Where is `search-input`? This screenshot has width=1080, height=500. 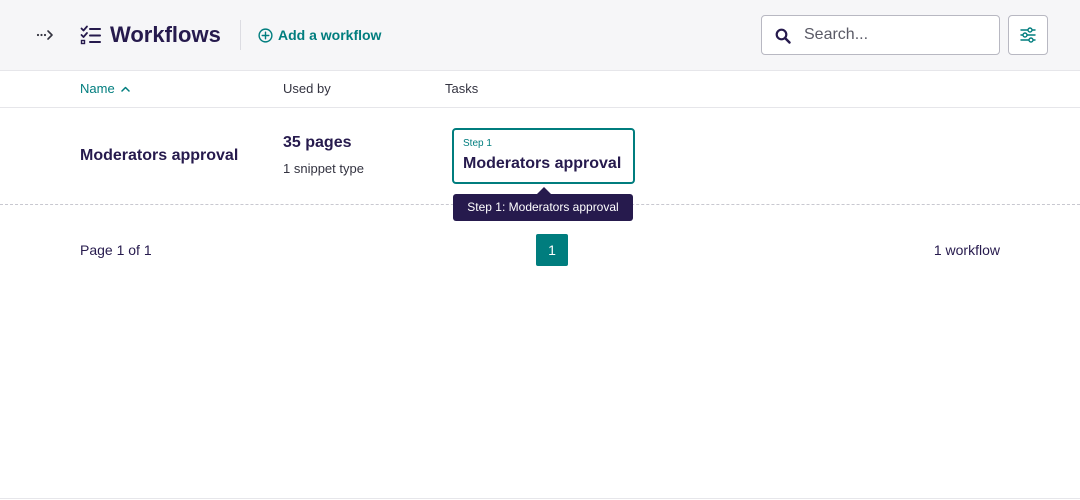
search-input is located at coordinates (899, 35).